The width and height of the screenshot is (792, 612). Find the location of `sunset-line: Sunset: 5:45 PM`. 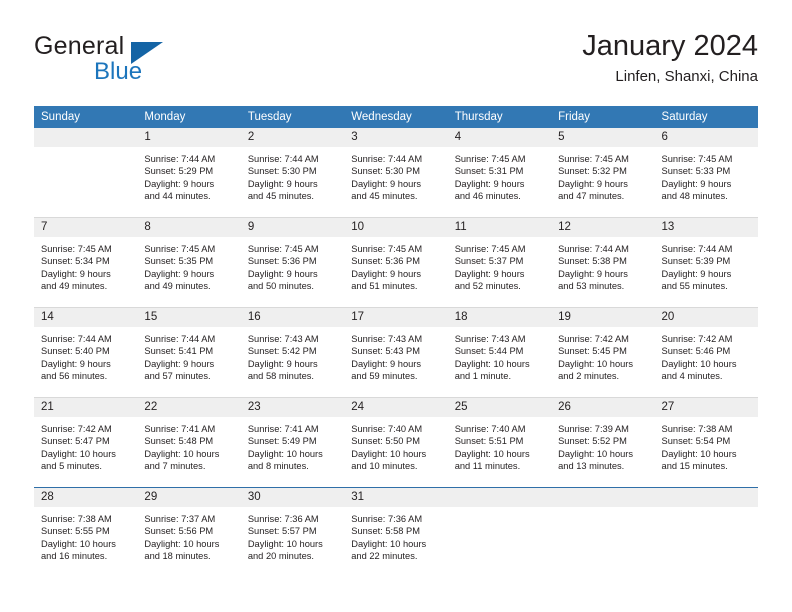

sunset-line: Sunset: 5:45 PM is located at coordinates (592, 351).